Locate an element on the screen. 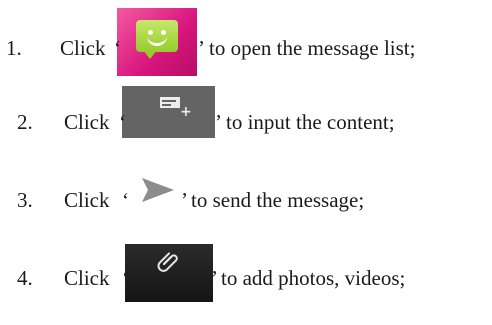 The image size is (492, 325). send-arrow-icon is located at coordinates (158, 190).